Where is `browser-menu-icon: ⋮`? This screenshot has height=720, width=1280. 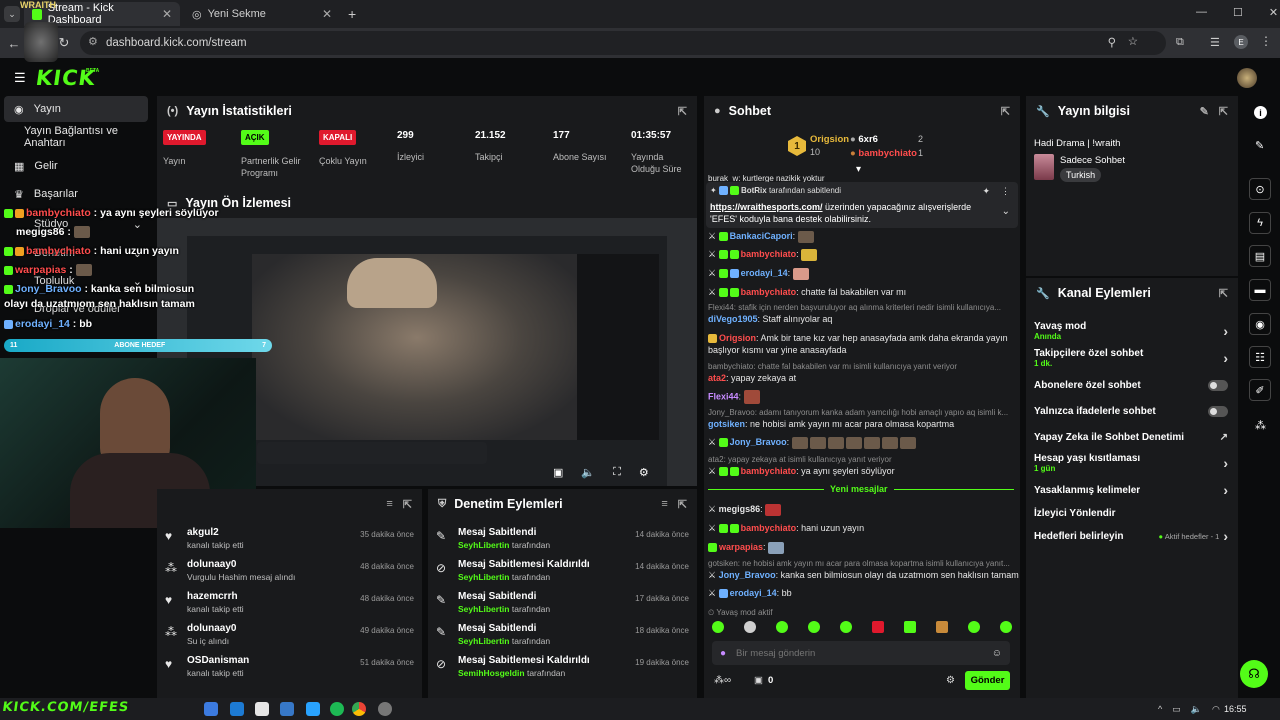 browser-menu-icon: ⋮ is located at coordinates (1266, 41).